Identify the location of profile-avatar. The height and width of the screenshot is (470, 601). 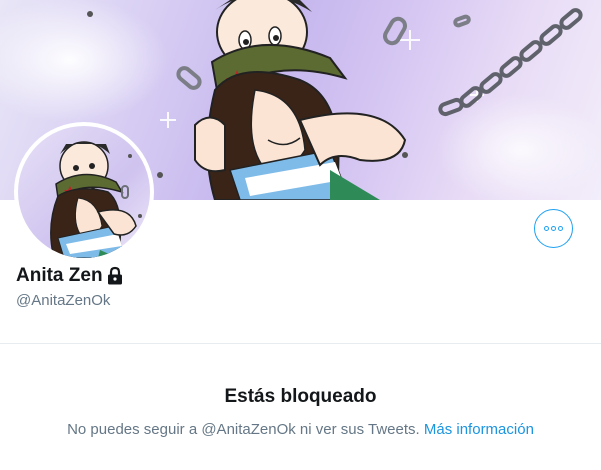
(84, 192).